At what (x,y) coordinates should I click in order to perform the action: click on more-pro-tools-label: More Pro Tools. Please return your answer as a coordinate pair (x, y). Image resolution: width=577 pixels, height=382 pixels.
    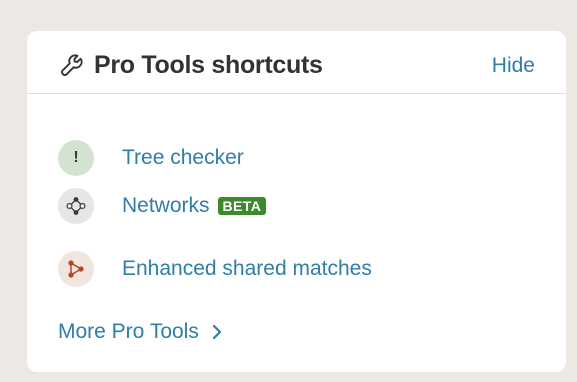
    Looking at the image, I should click on (128, 331).